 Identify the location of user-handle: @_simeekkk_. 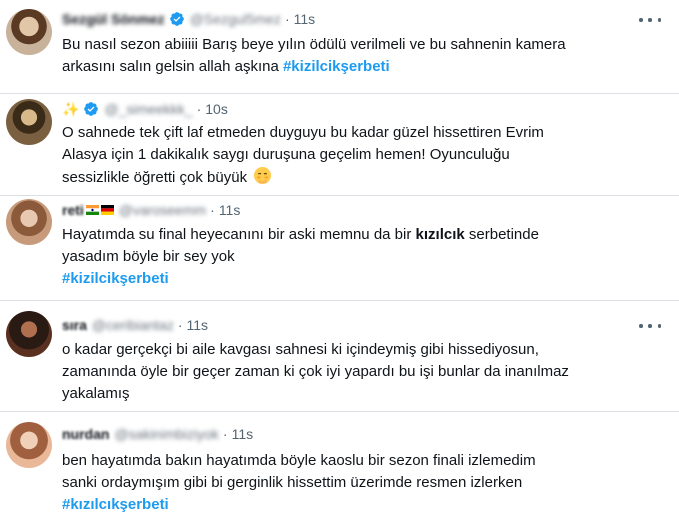
(148, 109).